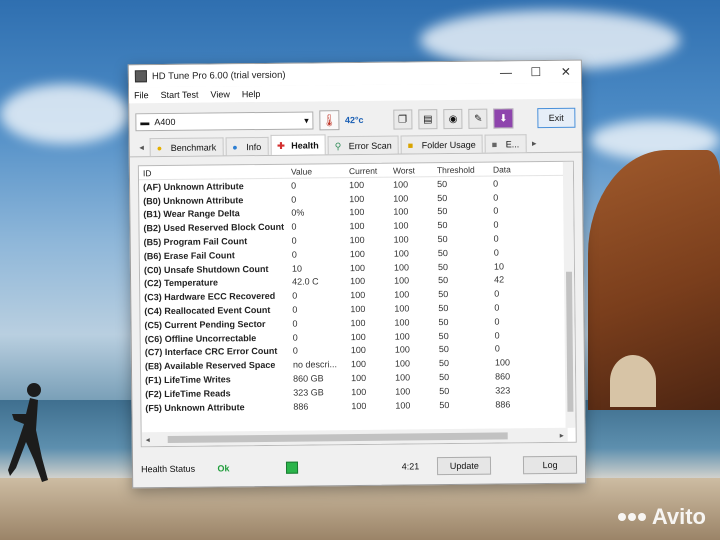  Describe the element at coordinates (141, 95) in the screenshot. I see `menu-file: File` at that location.